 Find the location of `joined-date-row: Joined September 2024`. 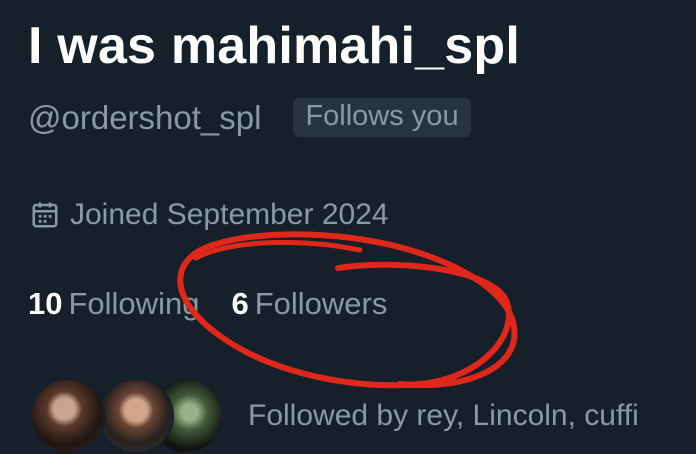

joined-date-row: Joined September 2024 is located at coordinates (209, 215).